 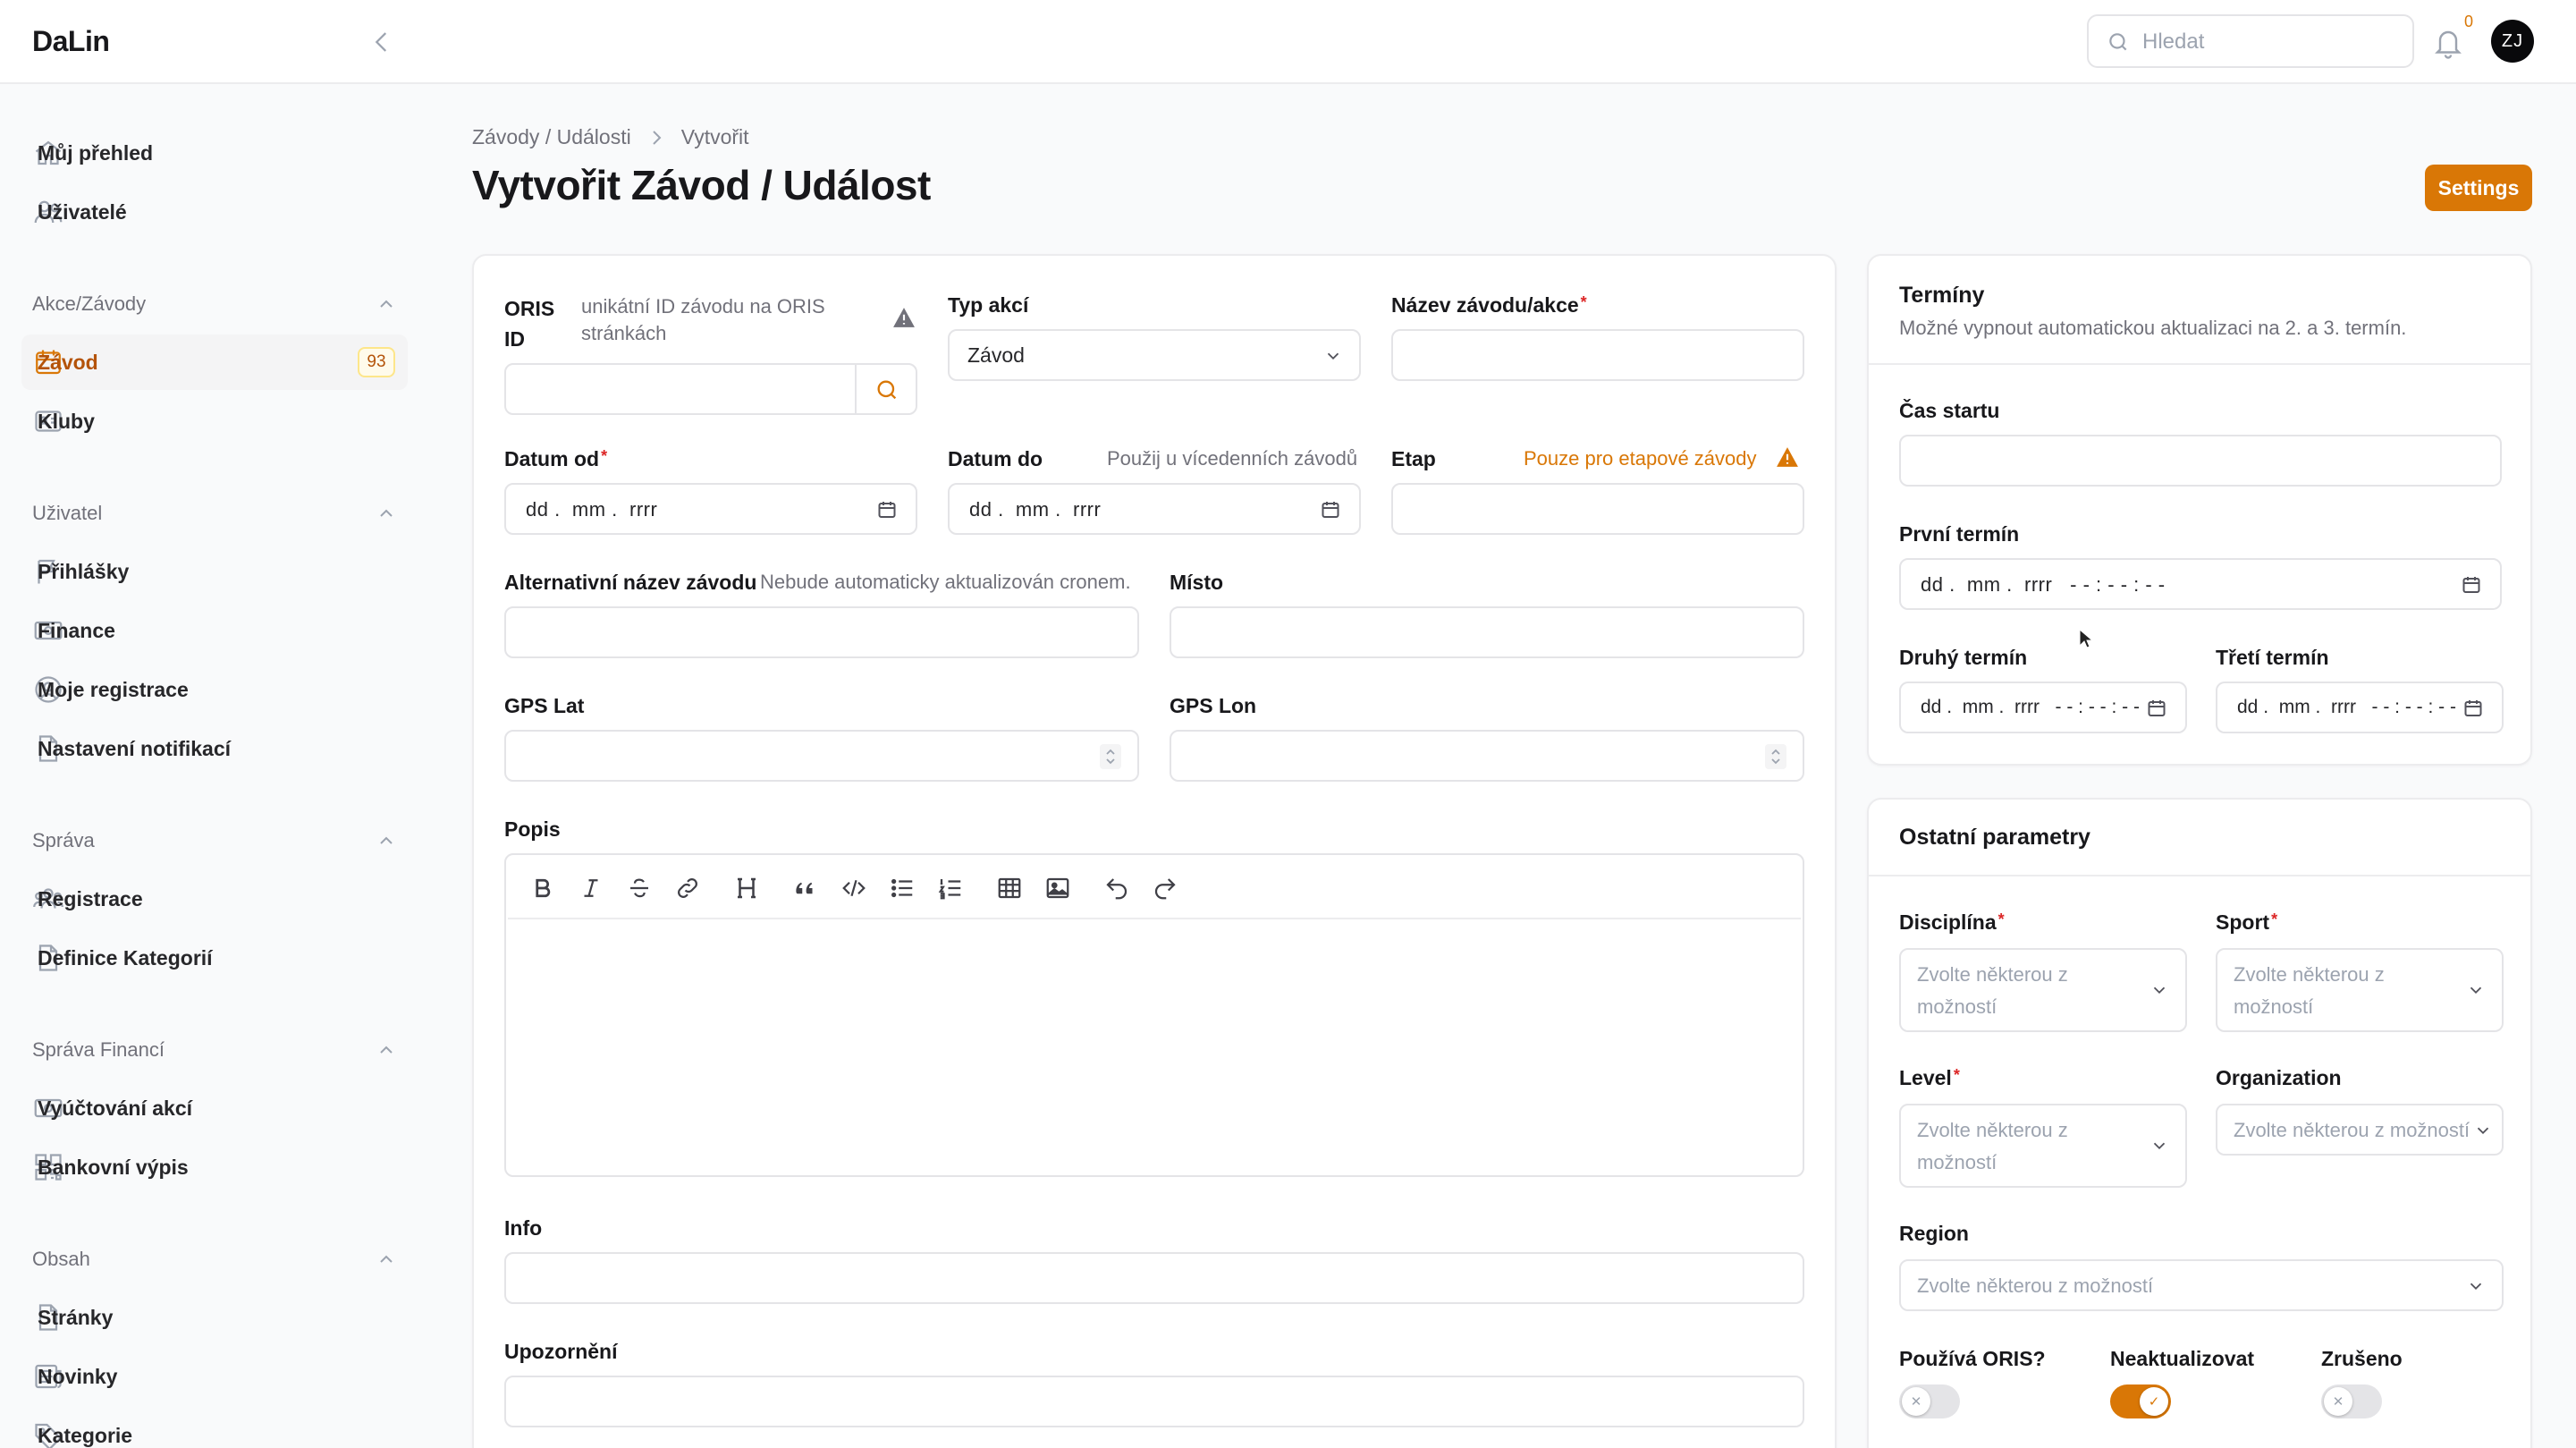 I want to click on sidebar-item-nastaveni-notifikaci: Nastavení notifikací, so click(x=214, y=748).